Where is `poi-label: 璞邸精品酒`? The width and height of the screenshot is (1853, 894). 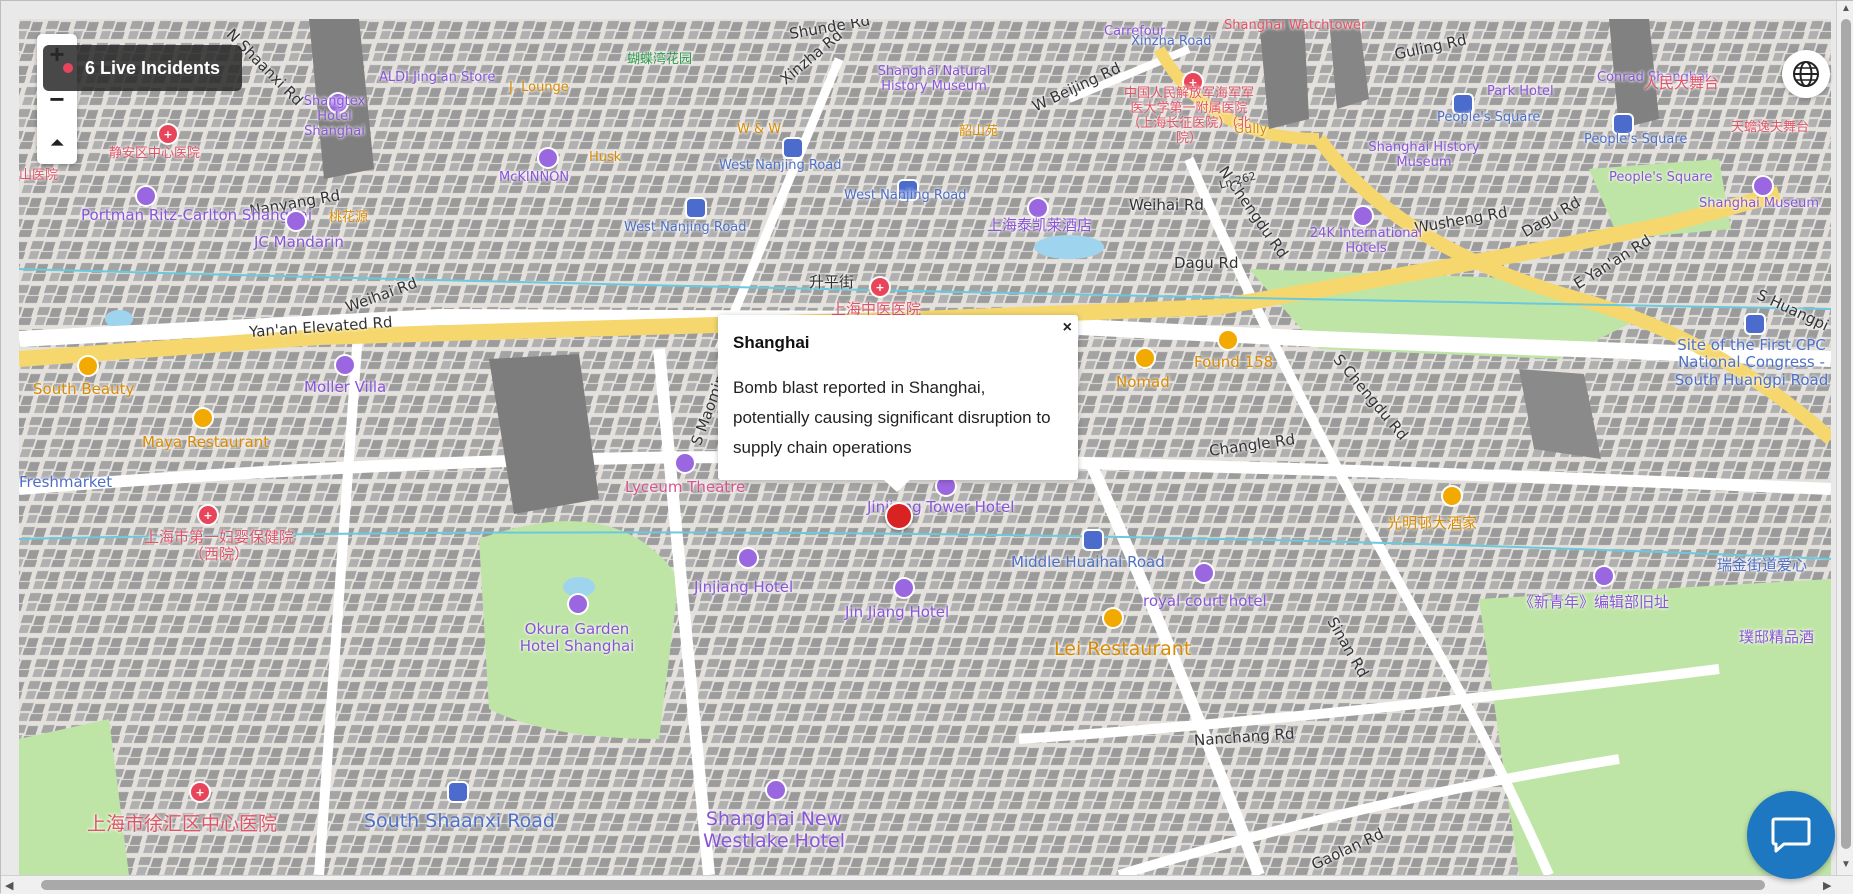 poi-label: 璞邸精品酒 is located at coordinates (1776, 637).